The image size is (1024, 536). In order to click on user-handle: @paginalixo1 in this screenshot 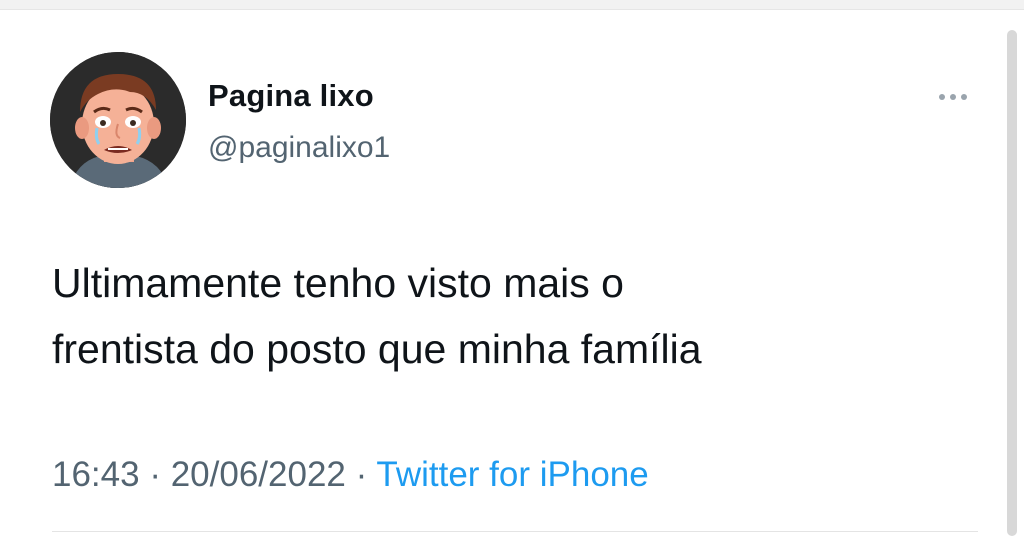, I will do `click(299, 148)`.